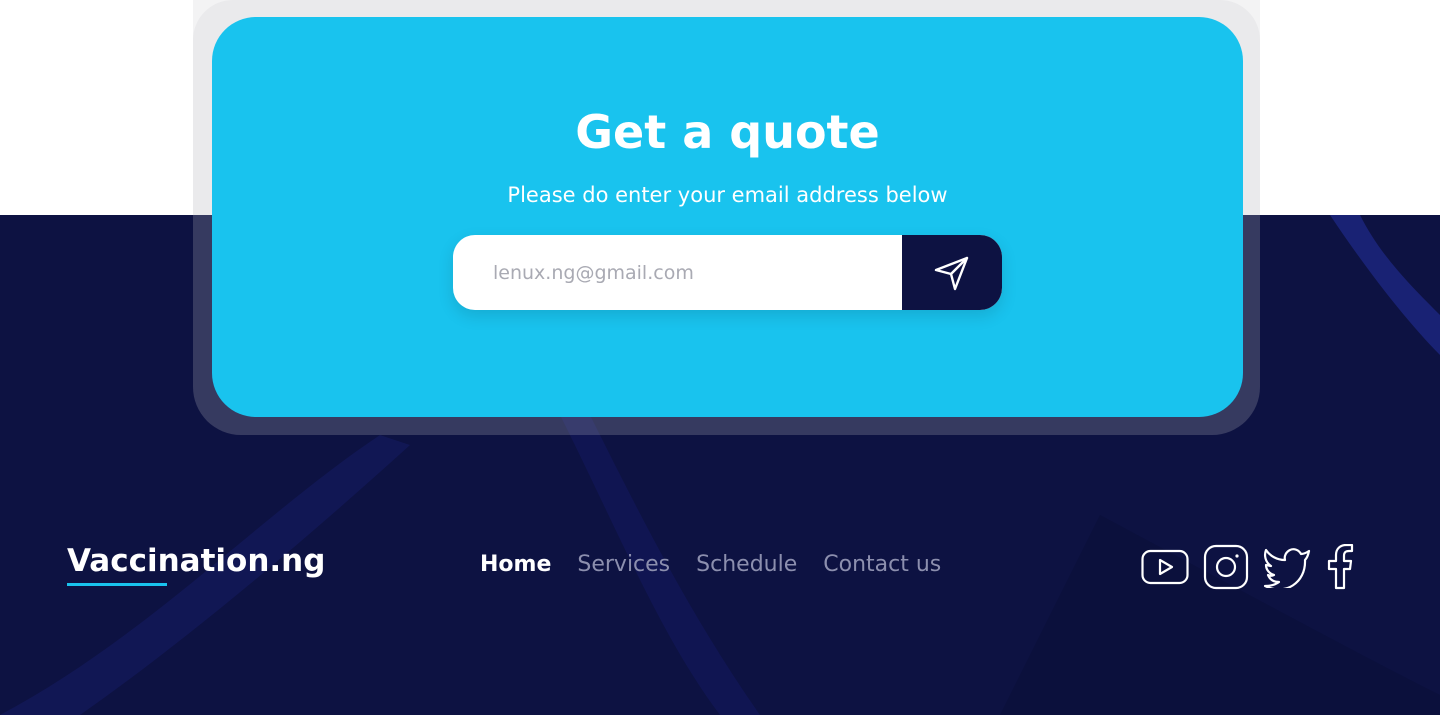  I want to click on brand-underline, so click(117, 584).